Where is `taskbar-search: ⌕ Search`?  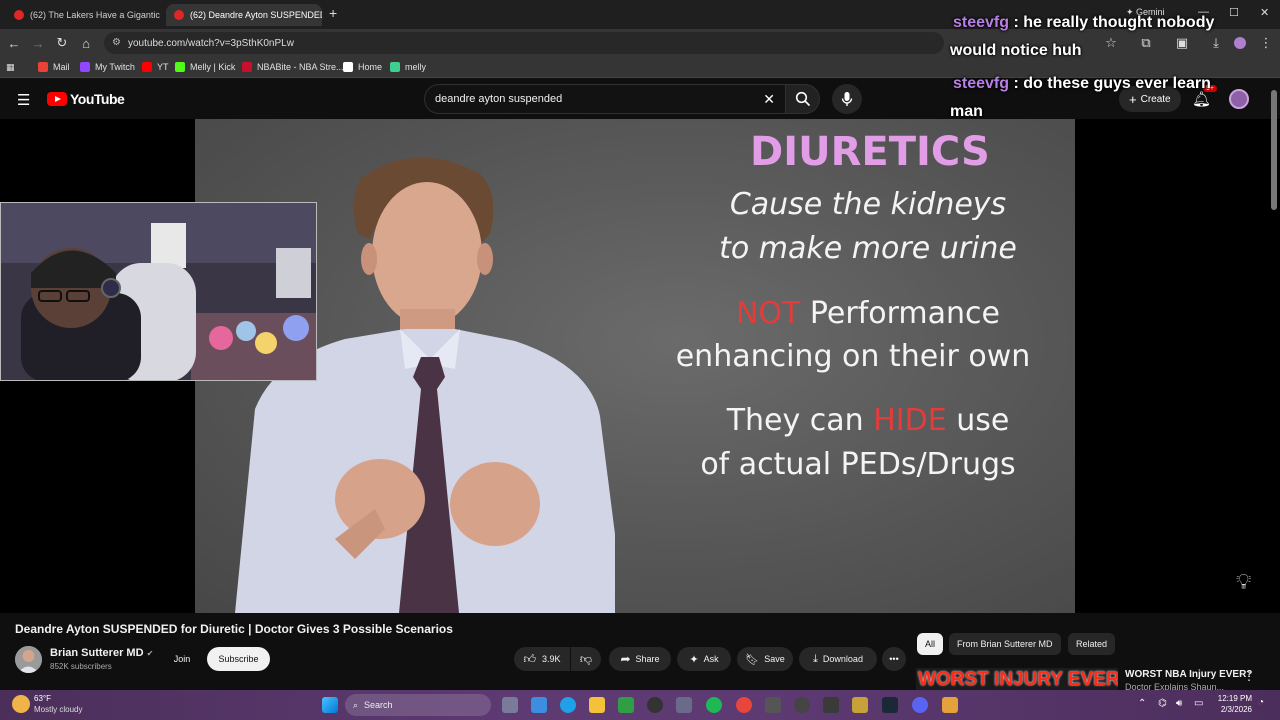 taskbar-search: ⌕ Search is located at coordinates (418, 705).